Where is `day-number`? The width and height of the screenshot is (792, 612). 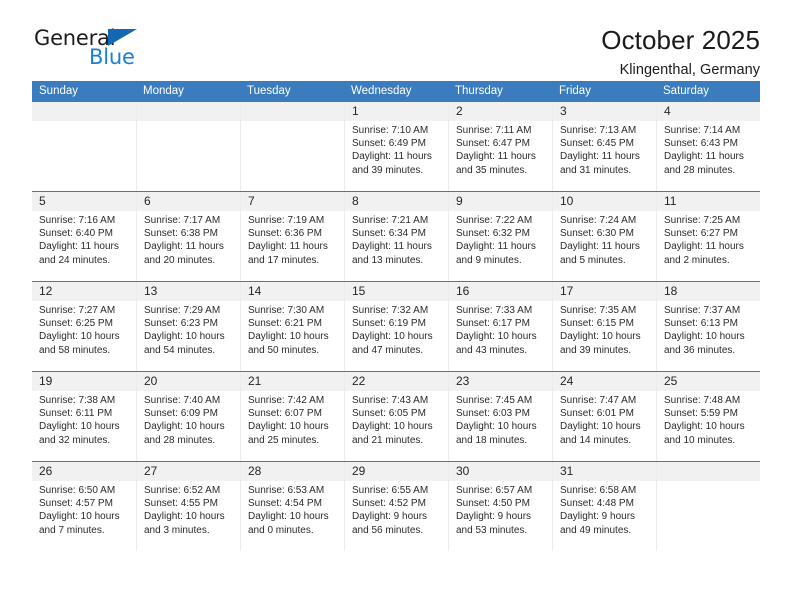 day-number is located at coordinates (84, 111).